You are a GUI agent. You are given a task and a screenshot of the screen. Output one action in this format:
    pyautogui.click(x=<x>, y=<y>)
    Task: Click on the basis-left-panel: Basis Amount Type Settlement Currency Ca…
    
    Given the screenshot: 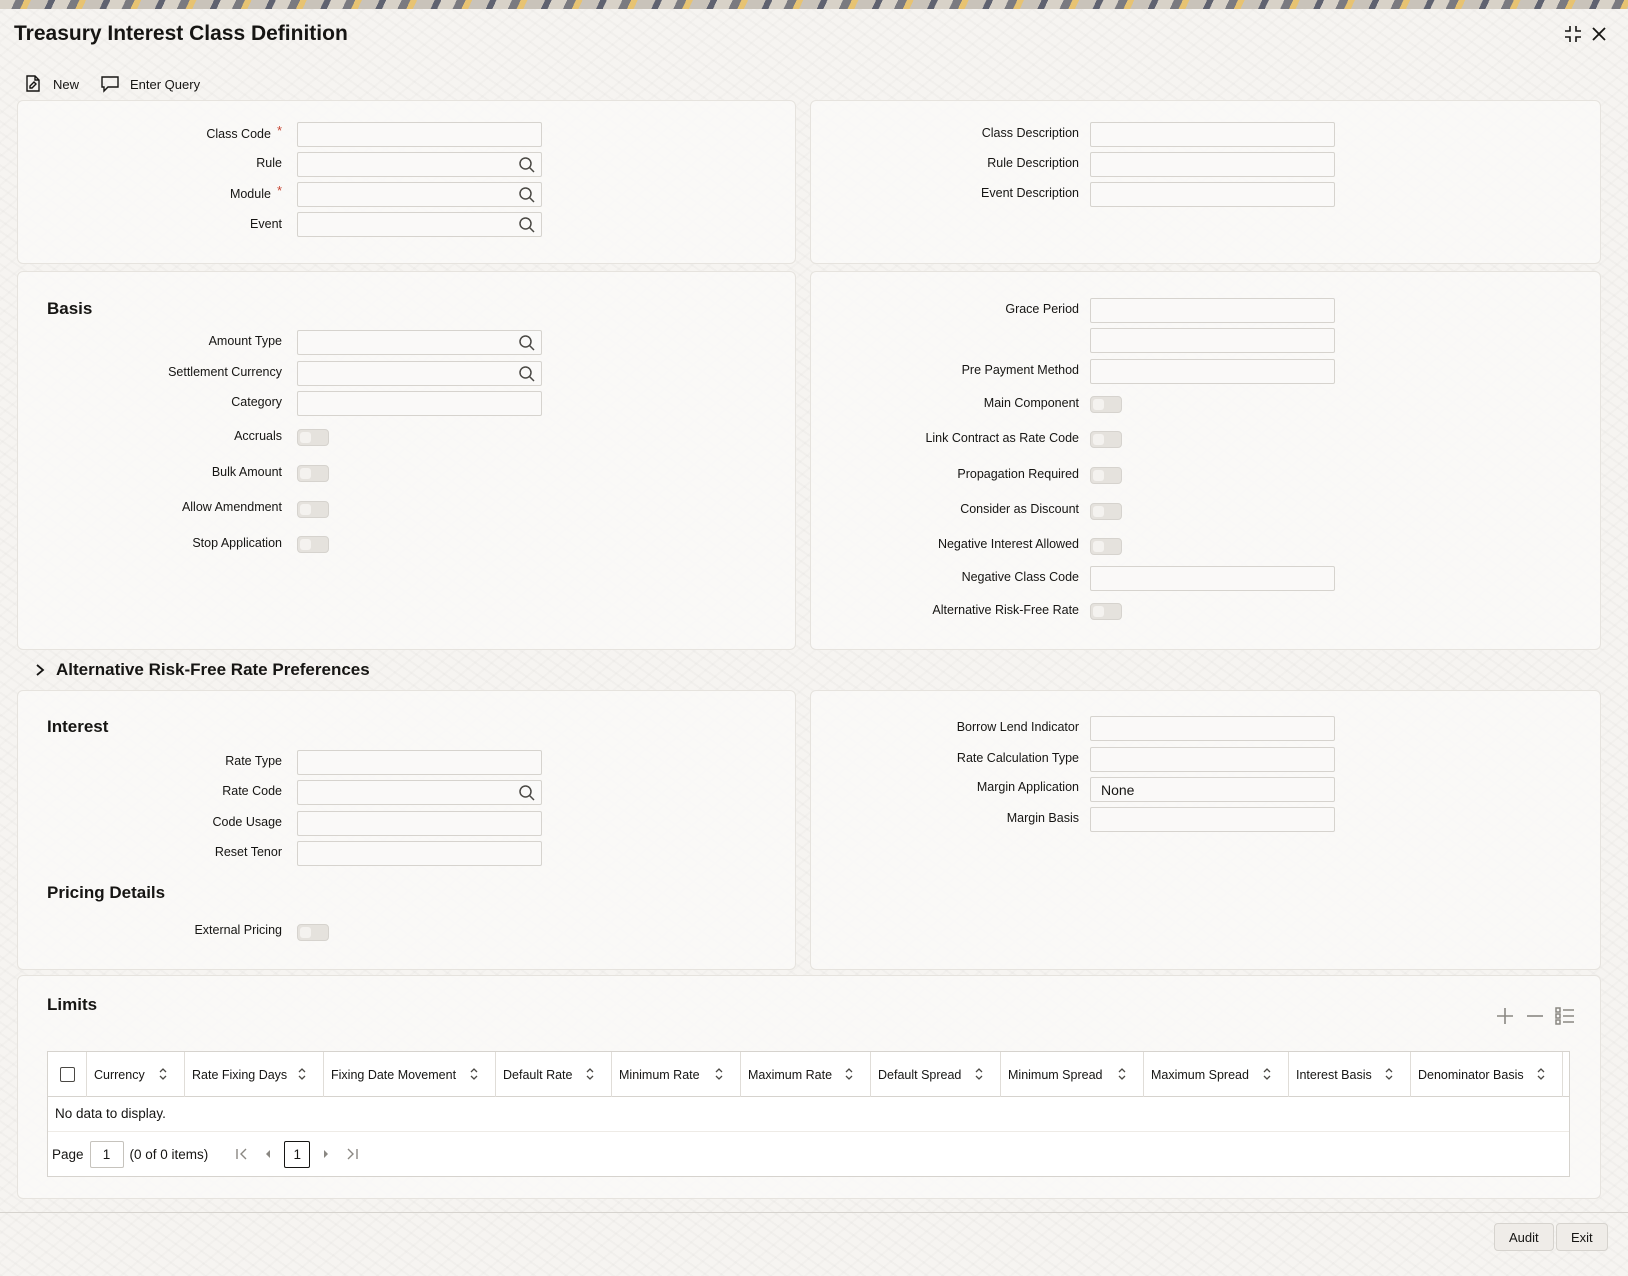 What is the action you would take?
    pyautogui.click(x=406, y=460)
    